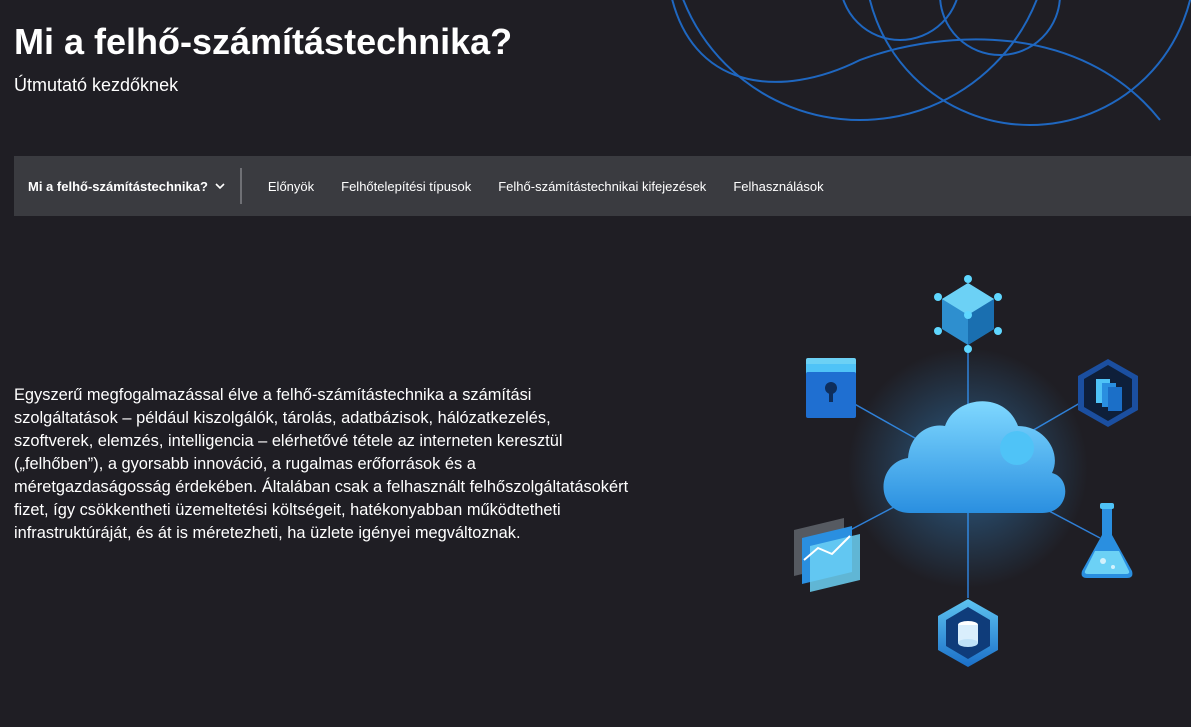 The height and width of the screenshot is (727, 1191). What do you see at coordinates (968, 633) in the screenshot?
I see `database-icon` at bounding box center [968, 633].